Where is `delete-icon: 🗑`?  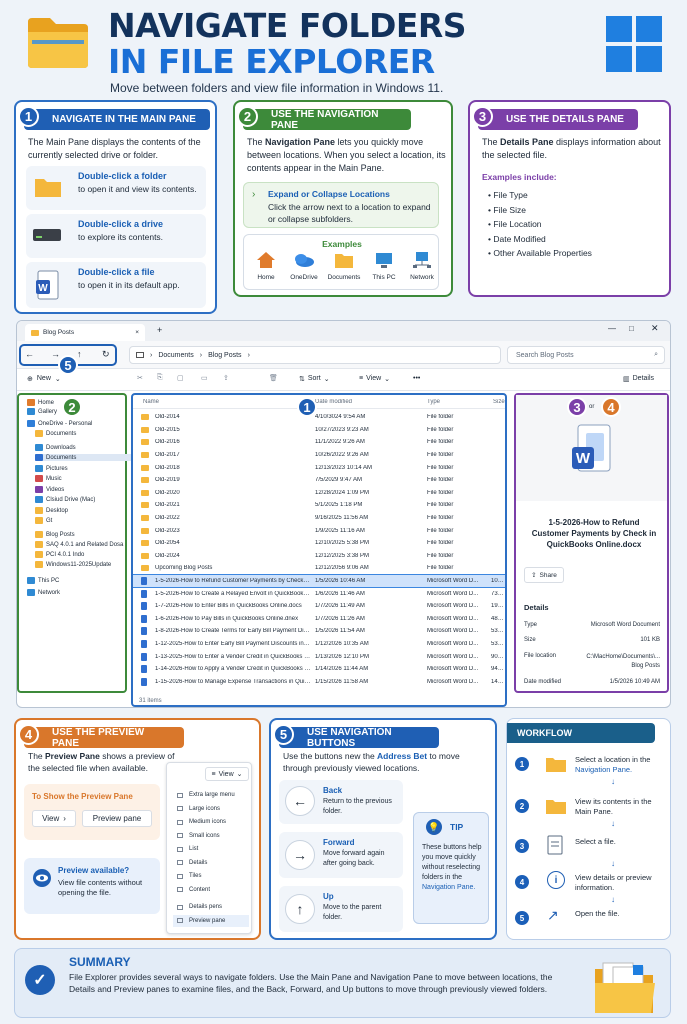
delete-icon: 🗑 is located at coordinates (273, 378).